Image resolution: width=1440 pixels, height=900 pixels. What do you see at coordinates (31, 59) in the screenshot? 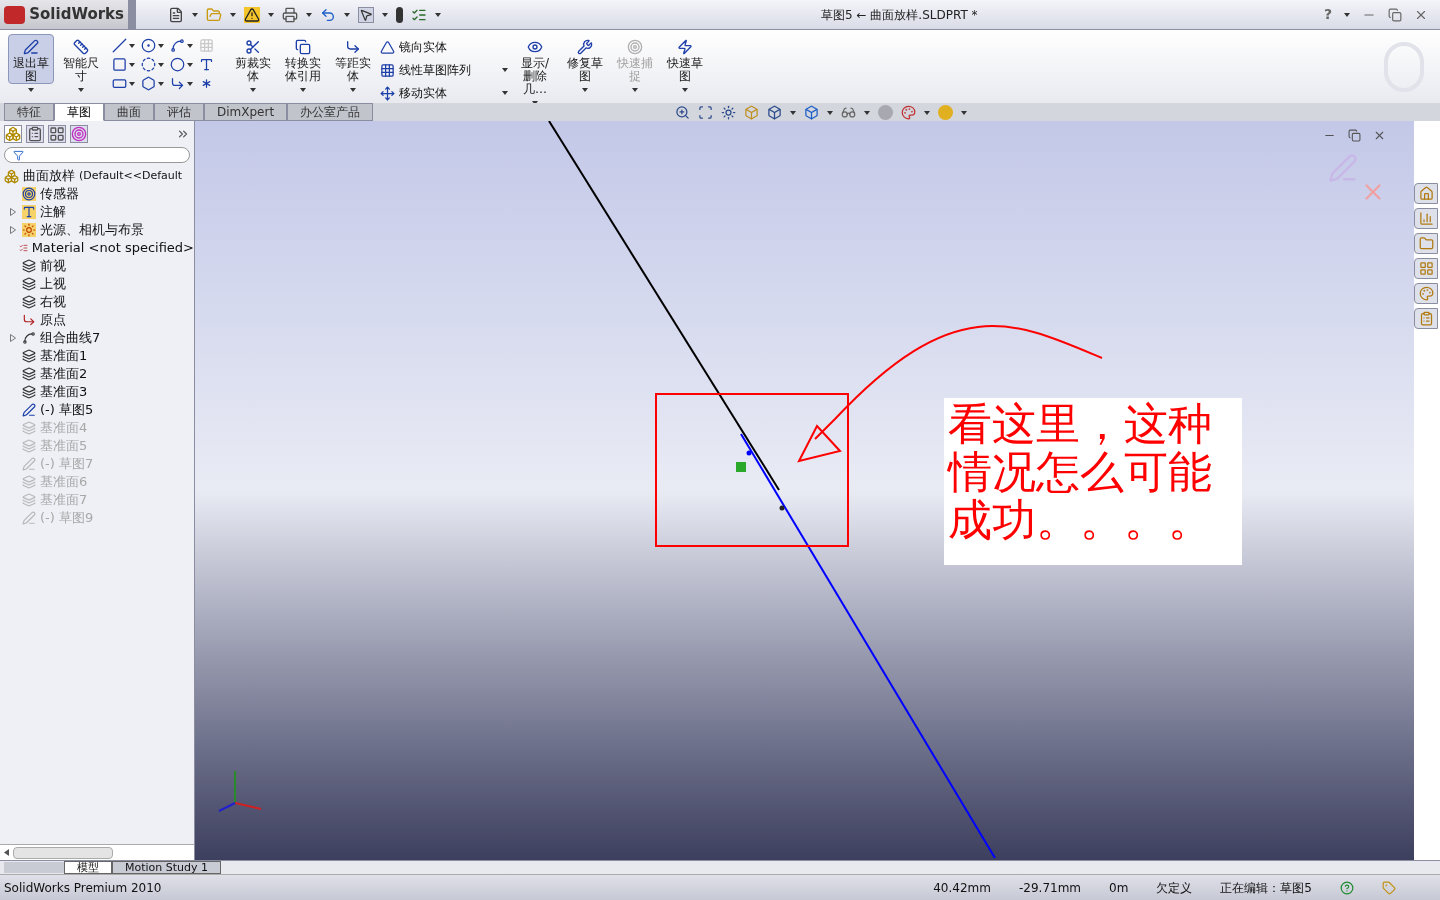
I see `toolbar-button: 退出草图` at bounding box center [31, 59].